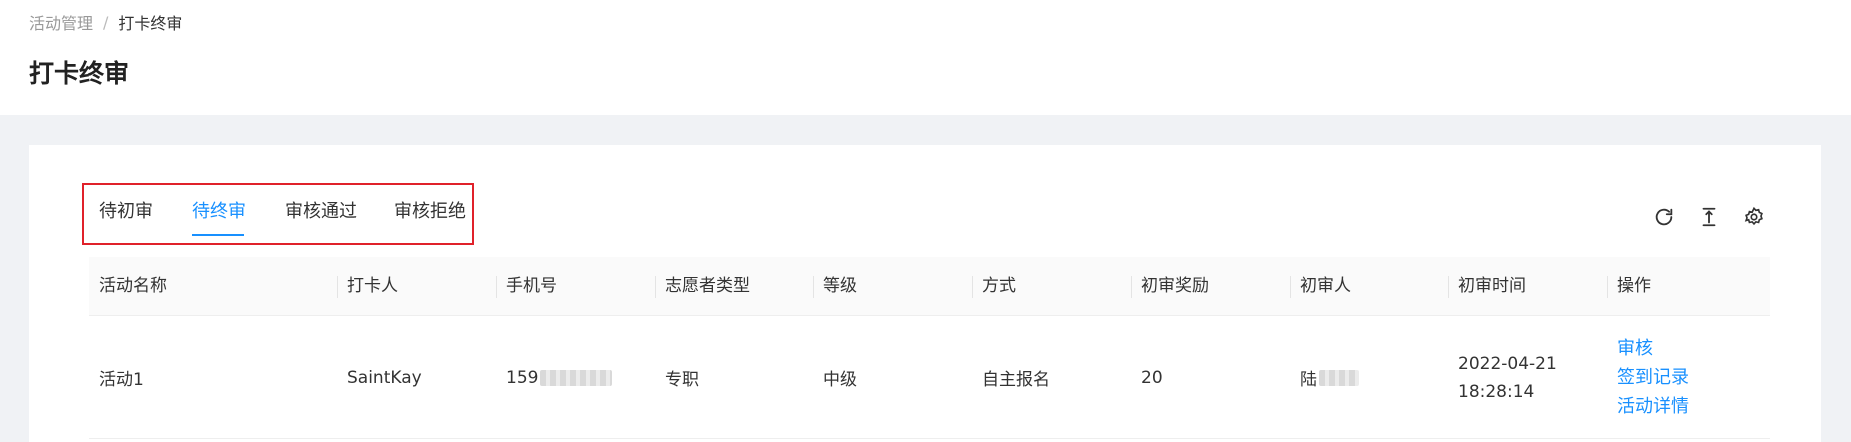  What do you see at coordinates (61, 22) in the screenshot?
I see `breadcrumb-parent: 活动管理` at bounding box center [61, 22].